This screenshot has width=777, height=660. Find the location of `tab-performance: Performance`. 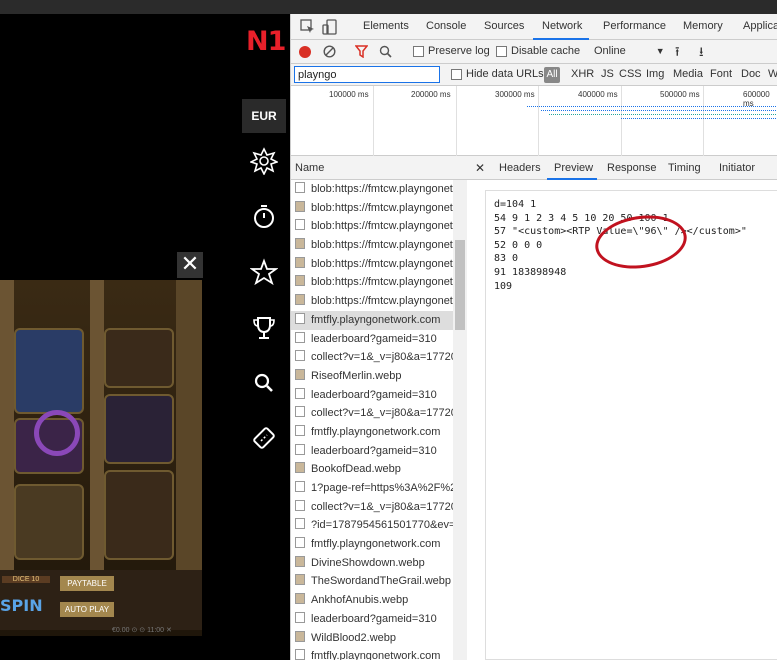

tab-performance: Performance is located at coordinates (634, 26).